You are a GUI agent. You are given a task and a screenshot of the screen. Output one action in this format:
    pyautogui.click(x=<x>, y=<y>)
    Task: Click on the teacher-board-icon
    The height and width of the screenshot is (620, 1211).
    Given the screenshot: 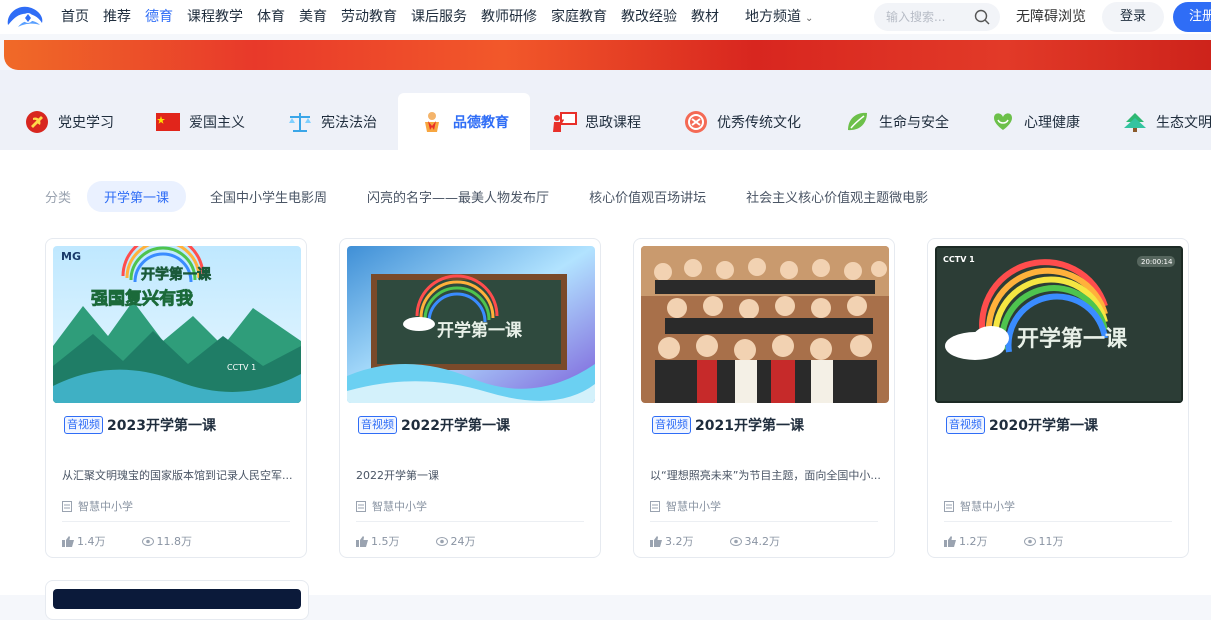 What is the action you would take?
    pyautogui.click(x=565, y=121)
    